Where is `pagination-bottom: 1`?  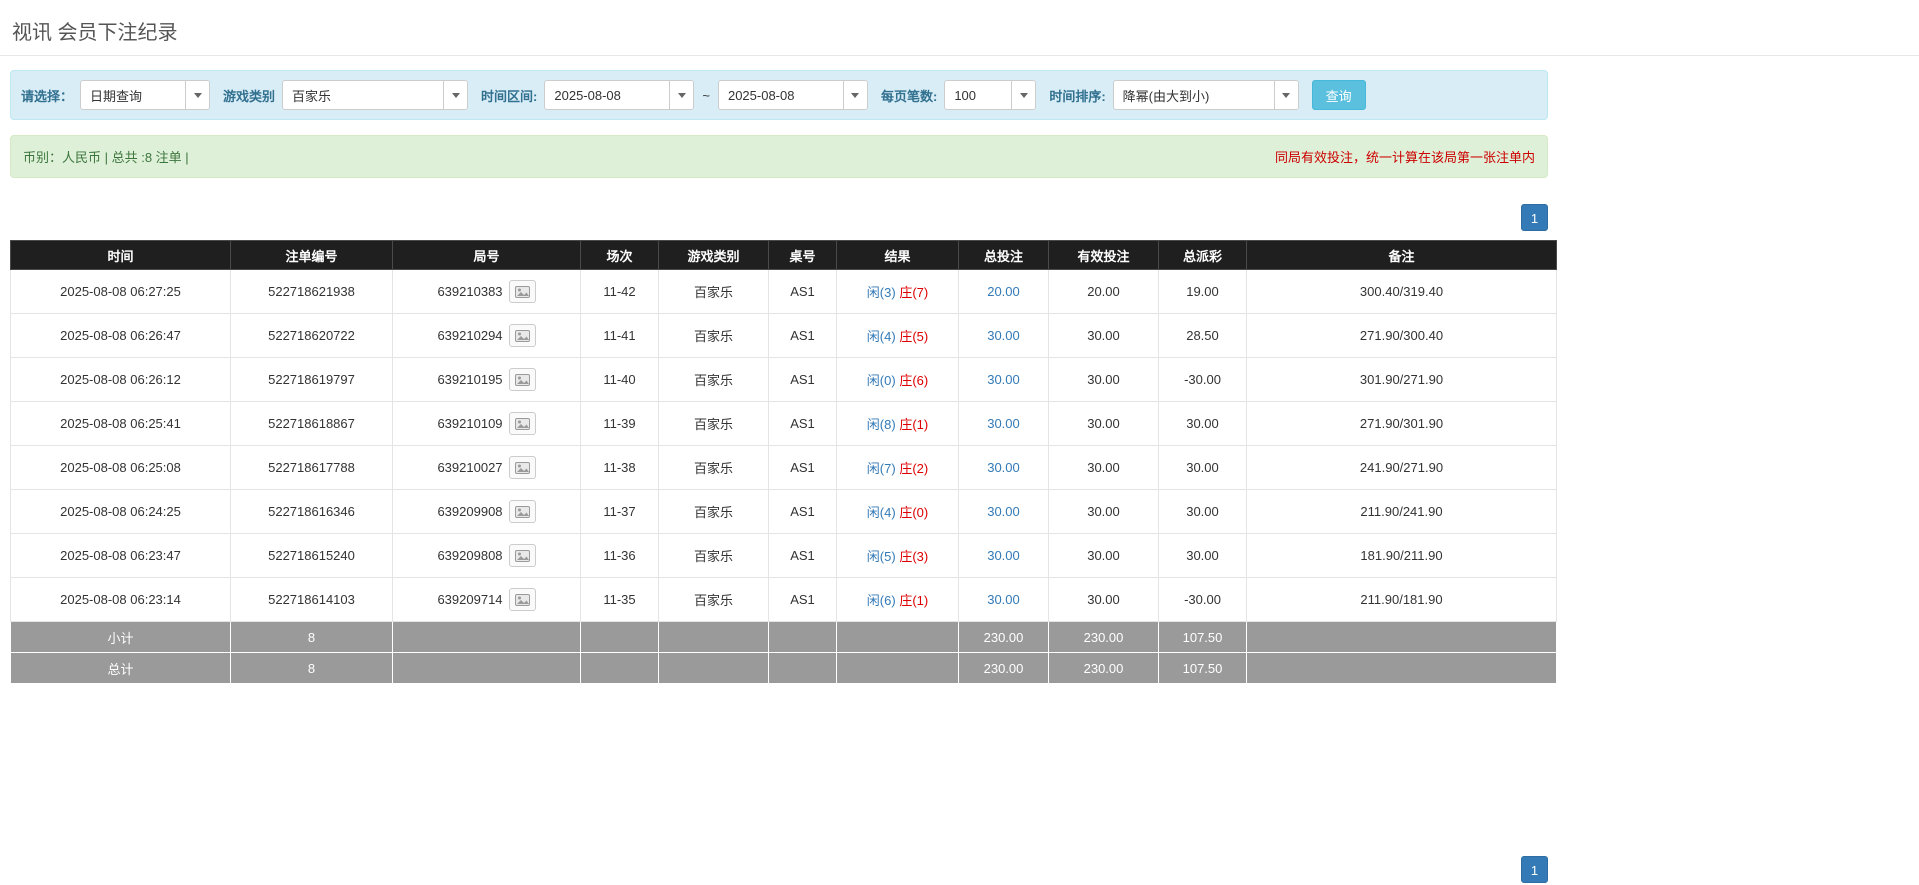 pagination-bottom: 1 is located at coordinates (779, 870).